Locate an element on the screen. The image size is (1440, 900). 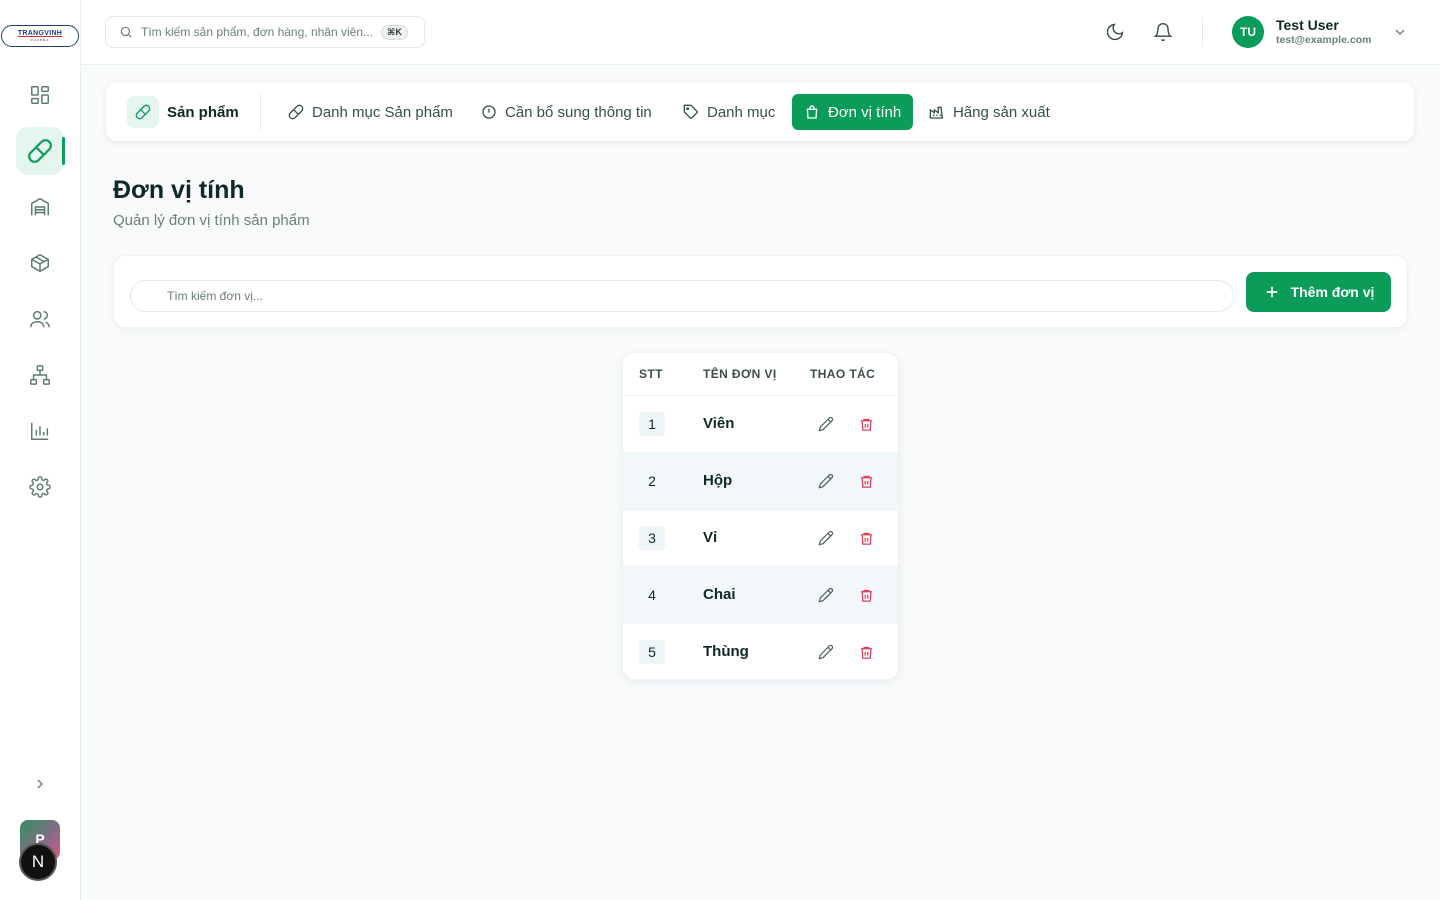
add-unit-button: Thêm đơn vị is located at coordinates (1318, 292).